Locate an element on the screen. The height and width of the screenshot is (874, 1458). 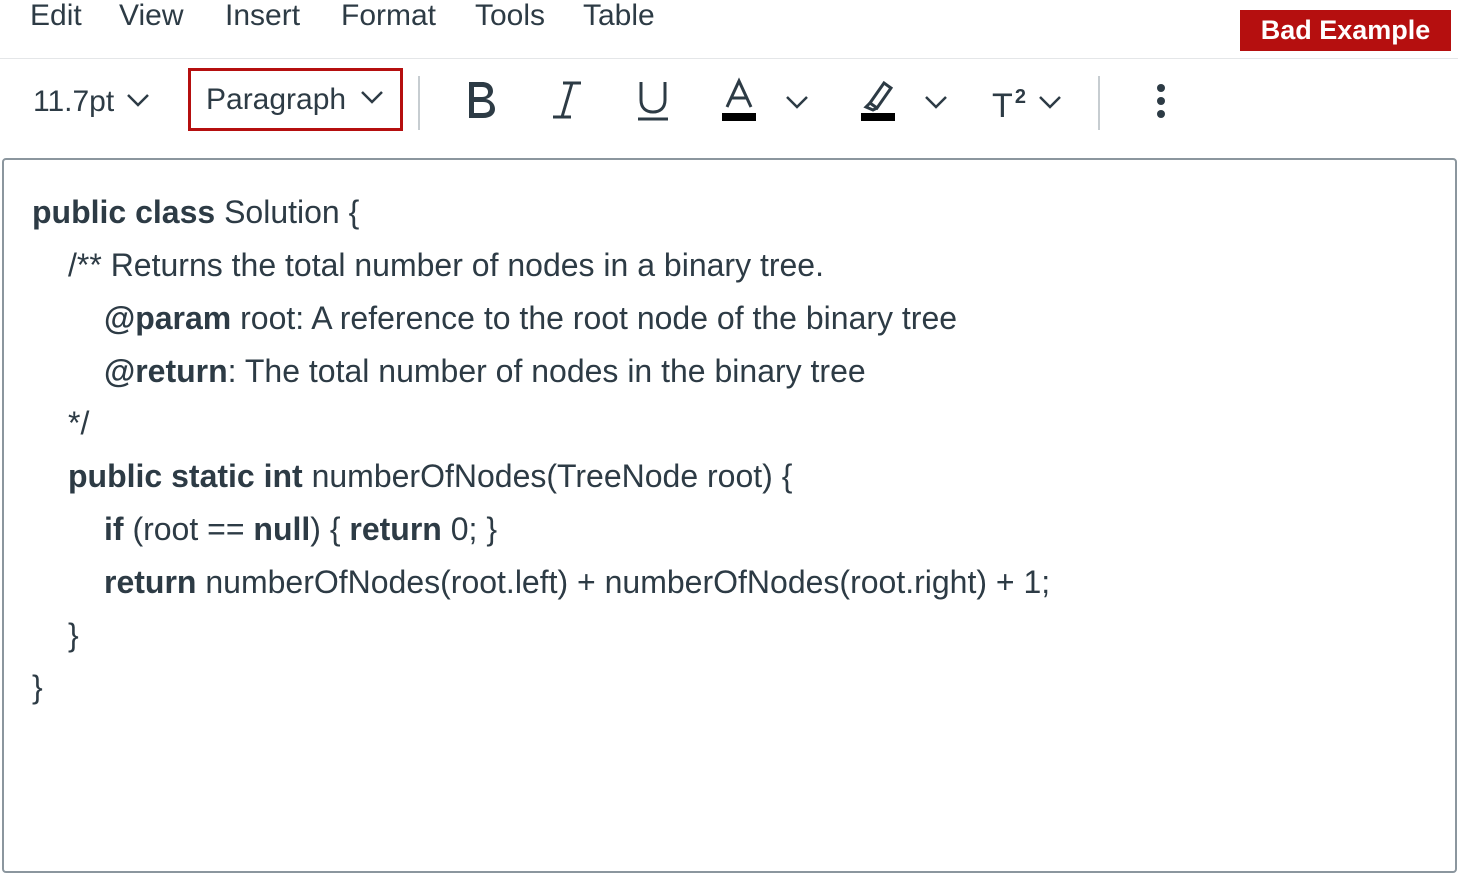
block-format-dropdown: Paragraph is located at coordinates (295, 99).